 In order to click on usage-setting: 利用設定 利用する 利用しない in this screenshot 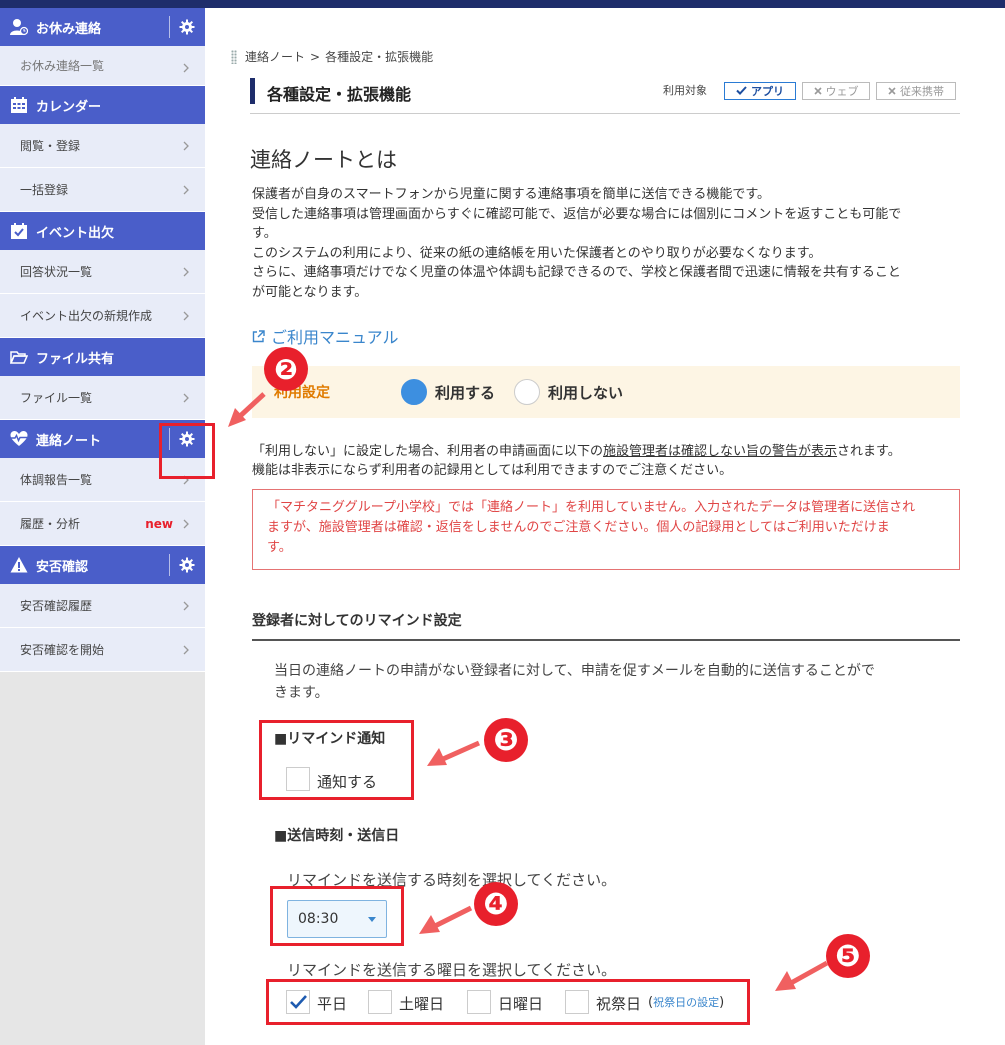, I will do `click(606, 392)`.